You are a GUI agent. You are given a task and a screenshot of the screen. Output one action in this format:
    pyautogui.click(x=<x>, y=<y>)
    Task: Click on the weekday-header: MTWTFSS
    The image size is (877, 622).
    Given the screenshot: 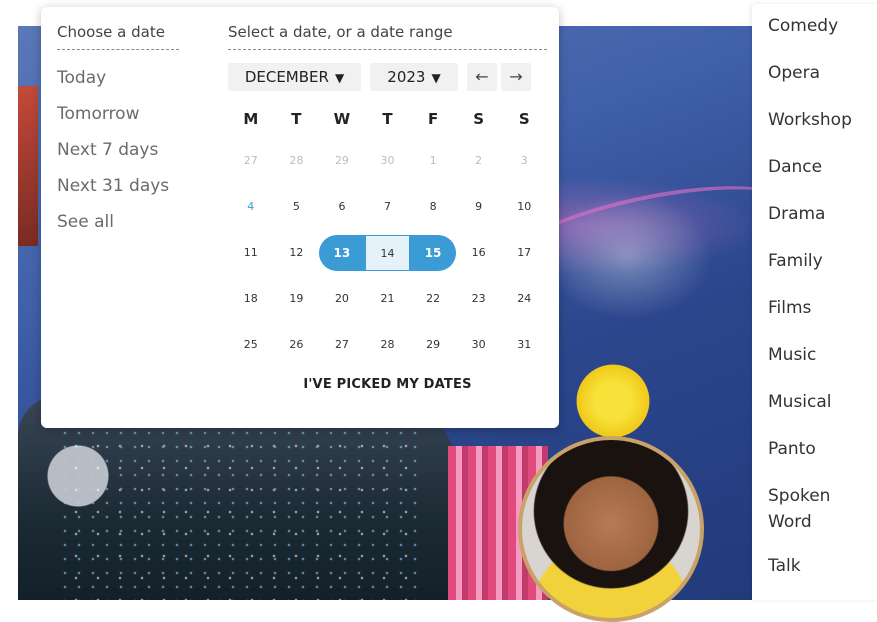 What is the action you would take?
    pyautogui.click(x=387, y=119)
    